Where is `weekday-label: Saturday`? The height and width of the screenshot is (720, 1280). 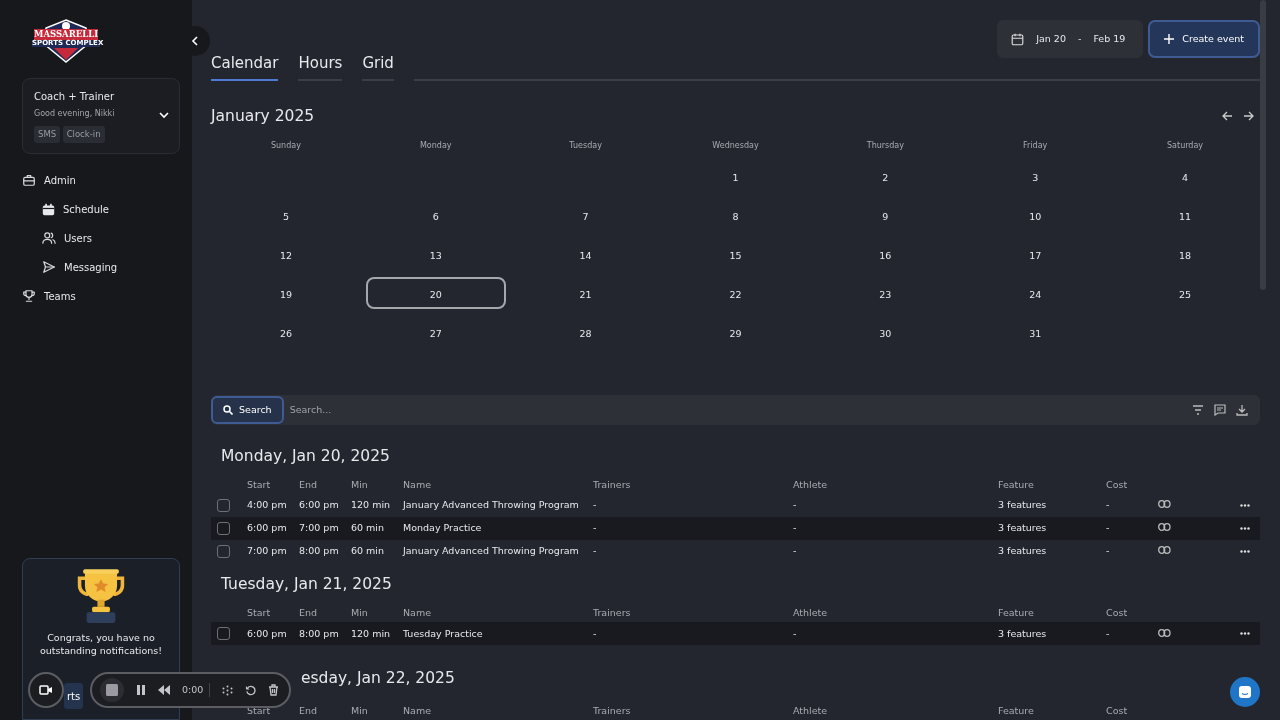
weekday-label: Saturday is located at coordinates (1185, 145).